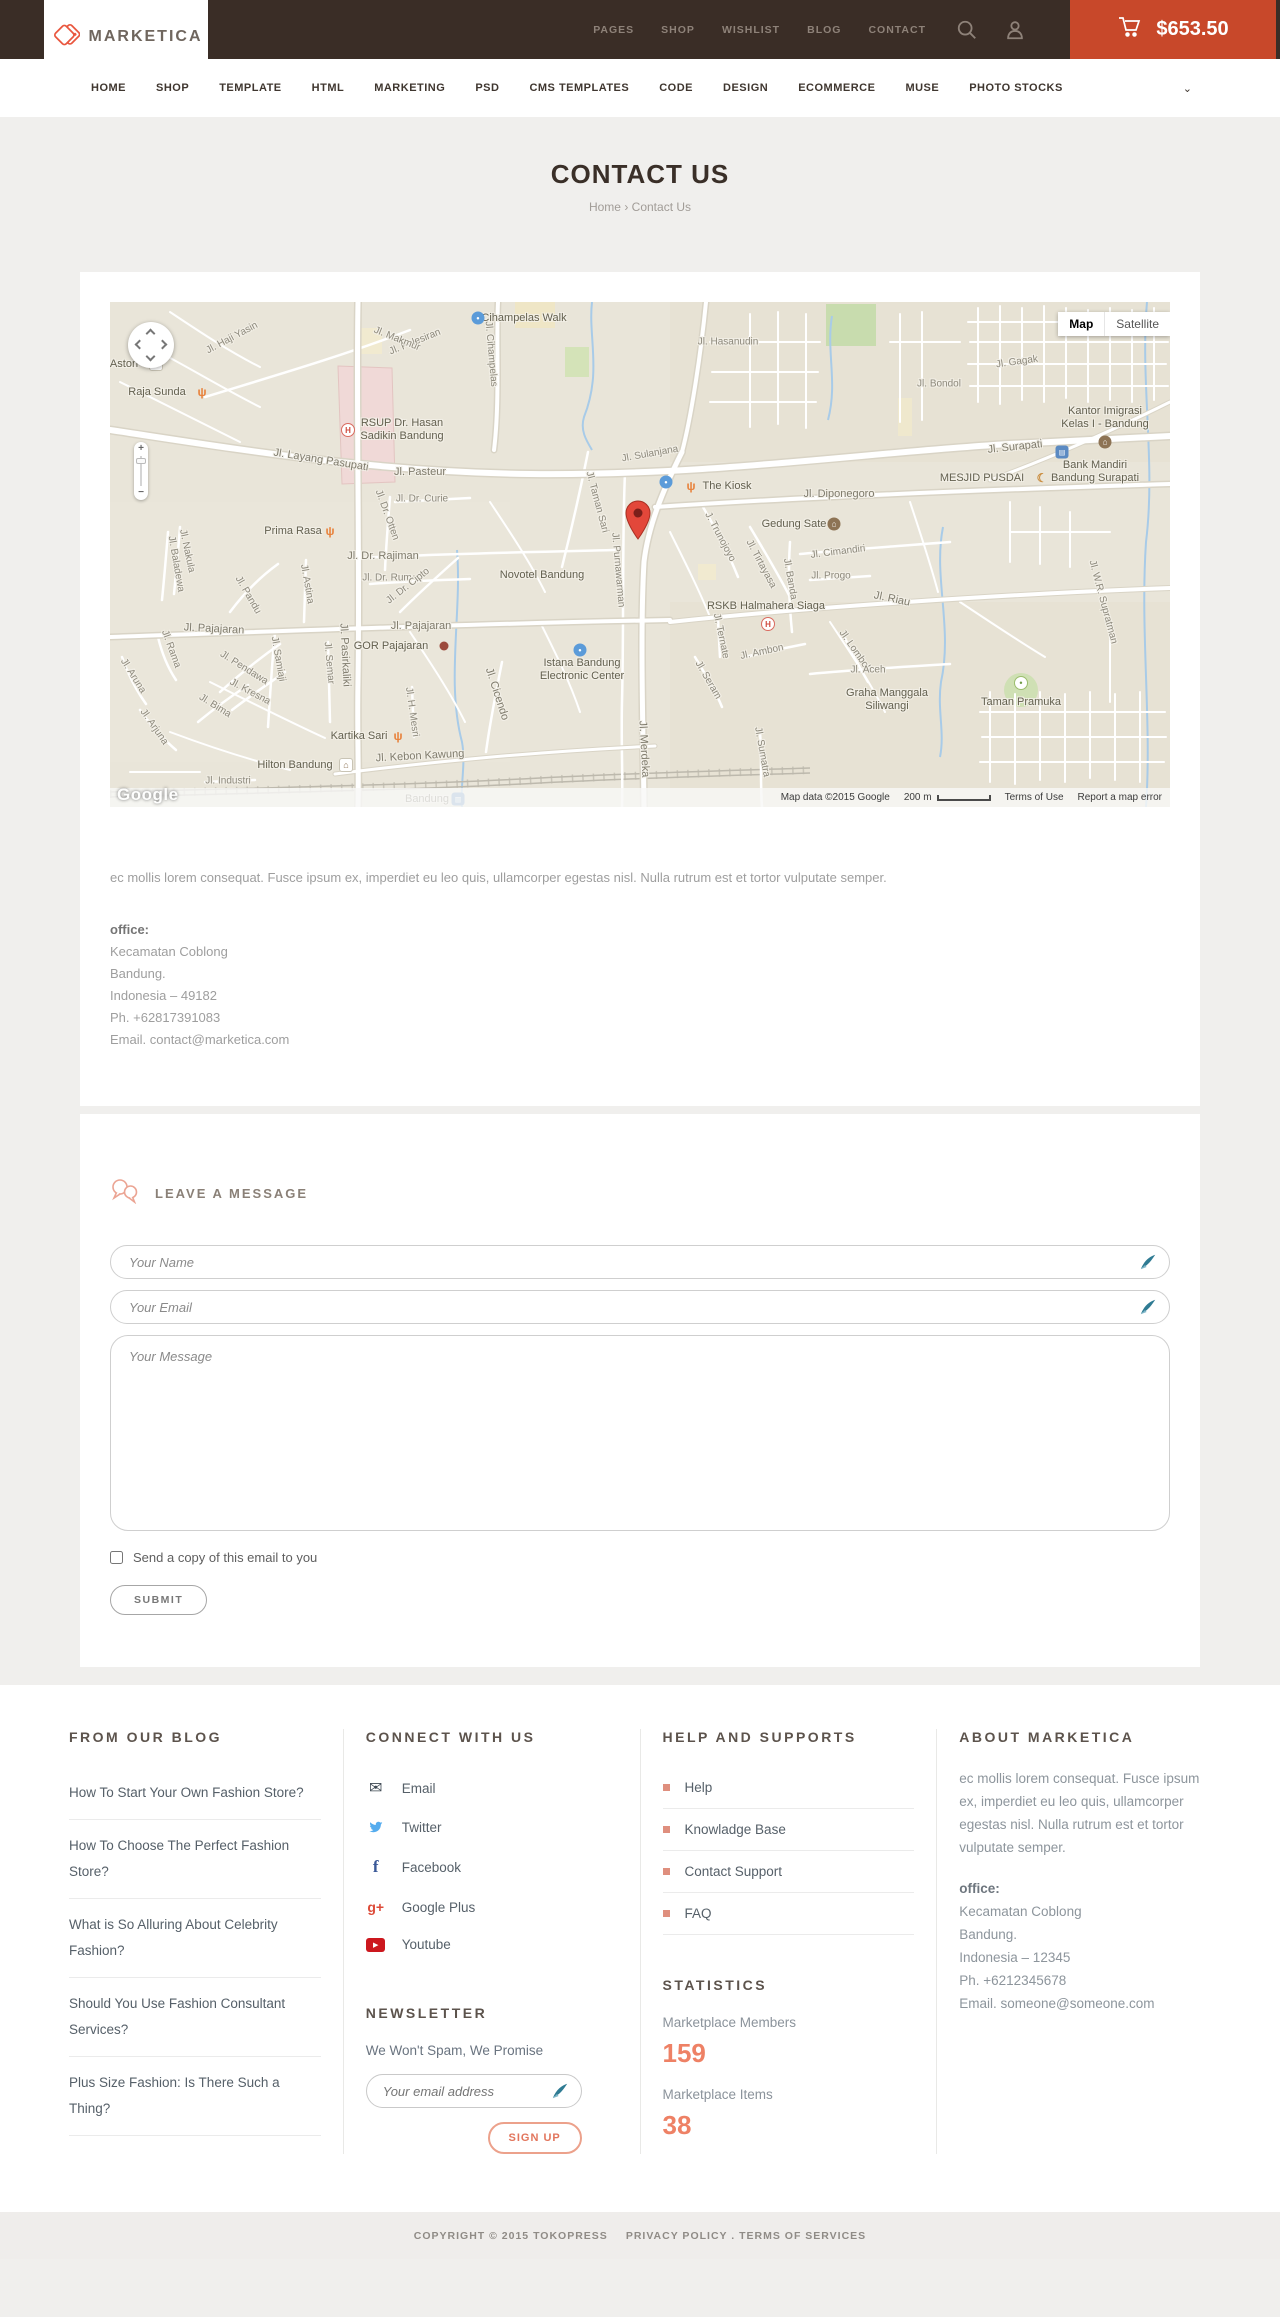 Image resolution: width=1280 pixels, height=2317 pixels. I want to click on blog-post-link: How To Choose The Perfect Fashion Store?, so click(195, 1859).